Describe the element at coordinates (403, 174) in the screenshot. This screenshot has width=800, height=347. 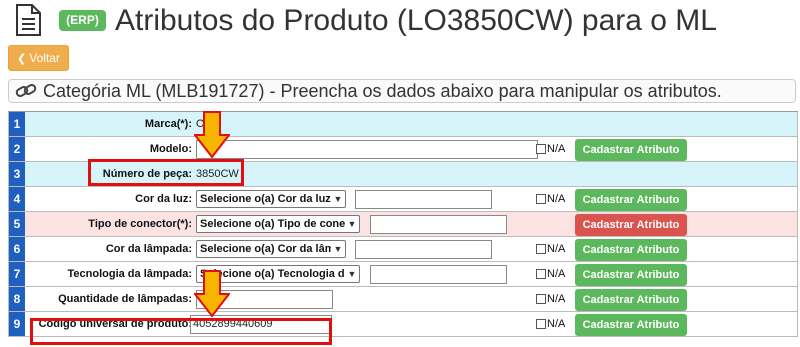
I see `table-row-numero-peca: 3 Número de peça: 3850CW` at that location.